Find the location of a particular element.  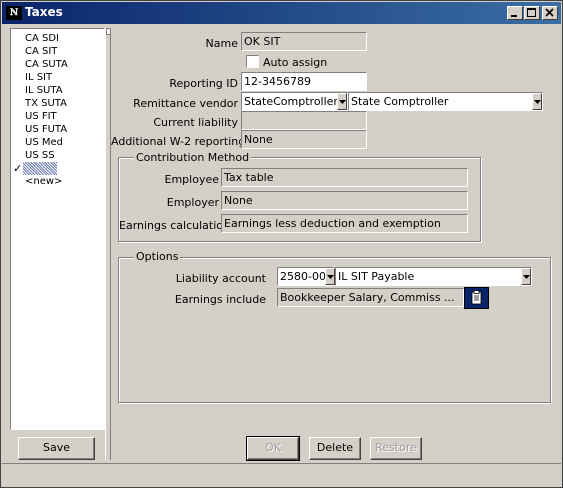

employee-field: Tax table is located at coordinates (344, 177).